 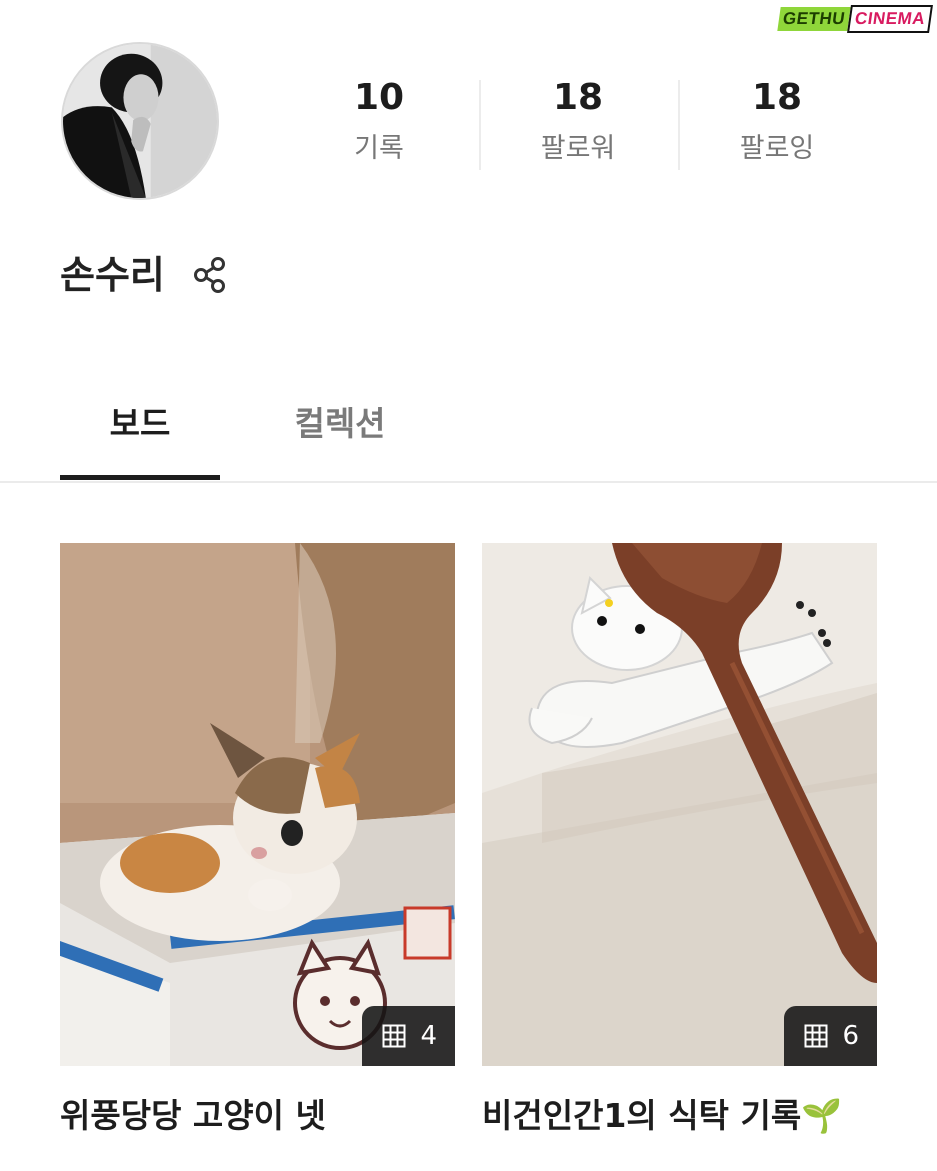 I want to click on stat-followers-label: 팔로워, so click(x=578, y=148).